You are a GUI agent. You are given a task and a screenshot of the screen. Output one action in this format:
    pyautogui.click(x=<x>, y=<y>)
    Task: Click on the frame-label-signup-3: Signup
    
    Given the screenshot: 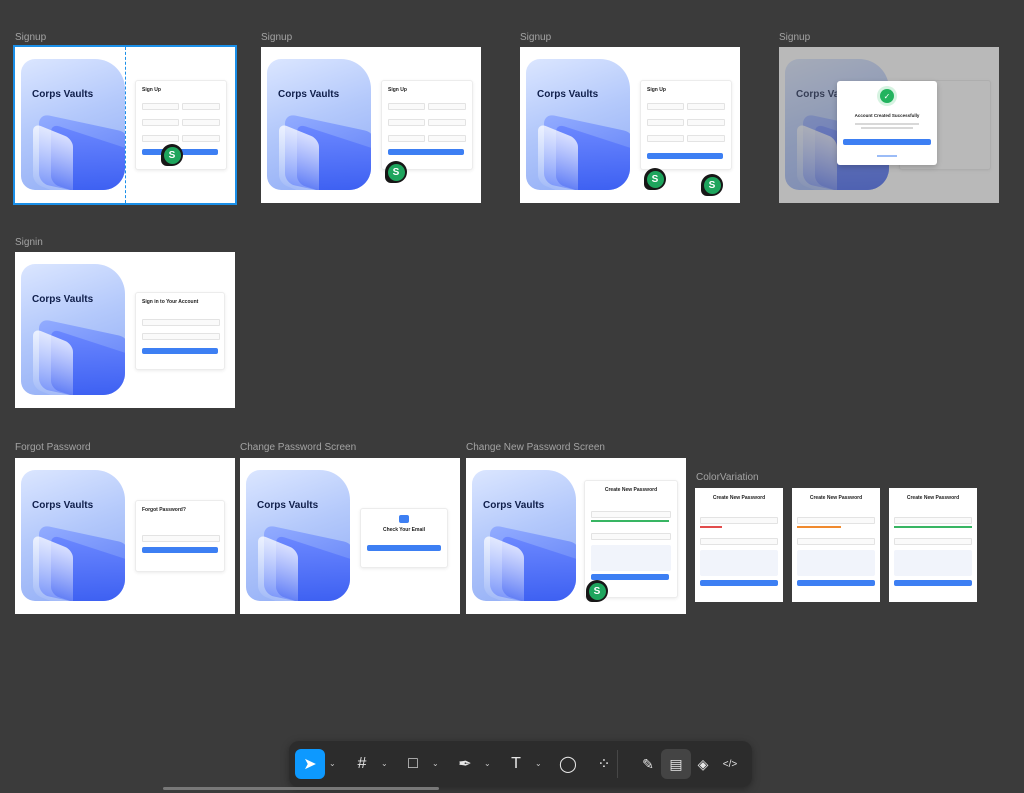 What is the action you would take?
    pyautogui.click(x=535, y=37)
    